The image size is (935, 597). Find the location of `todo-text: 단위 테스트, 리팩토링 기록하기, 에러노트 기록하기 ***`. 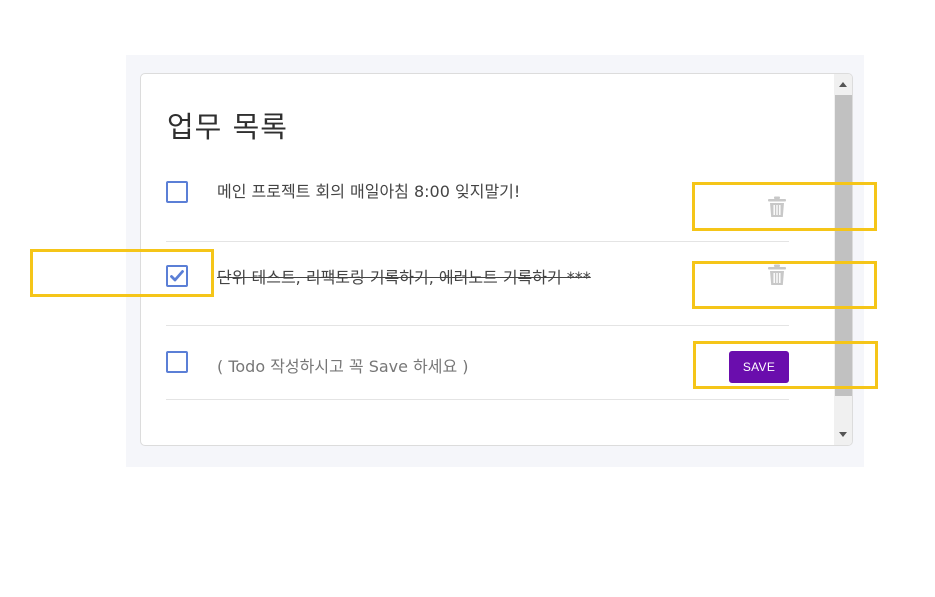

todo-text: 단위 테스트, 리팩토링 기록하기, 에러노트 기록하기 *** is located at coordinates (404, 277).